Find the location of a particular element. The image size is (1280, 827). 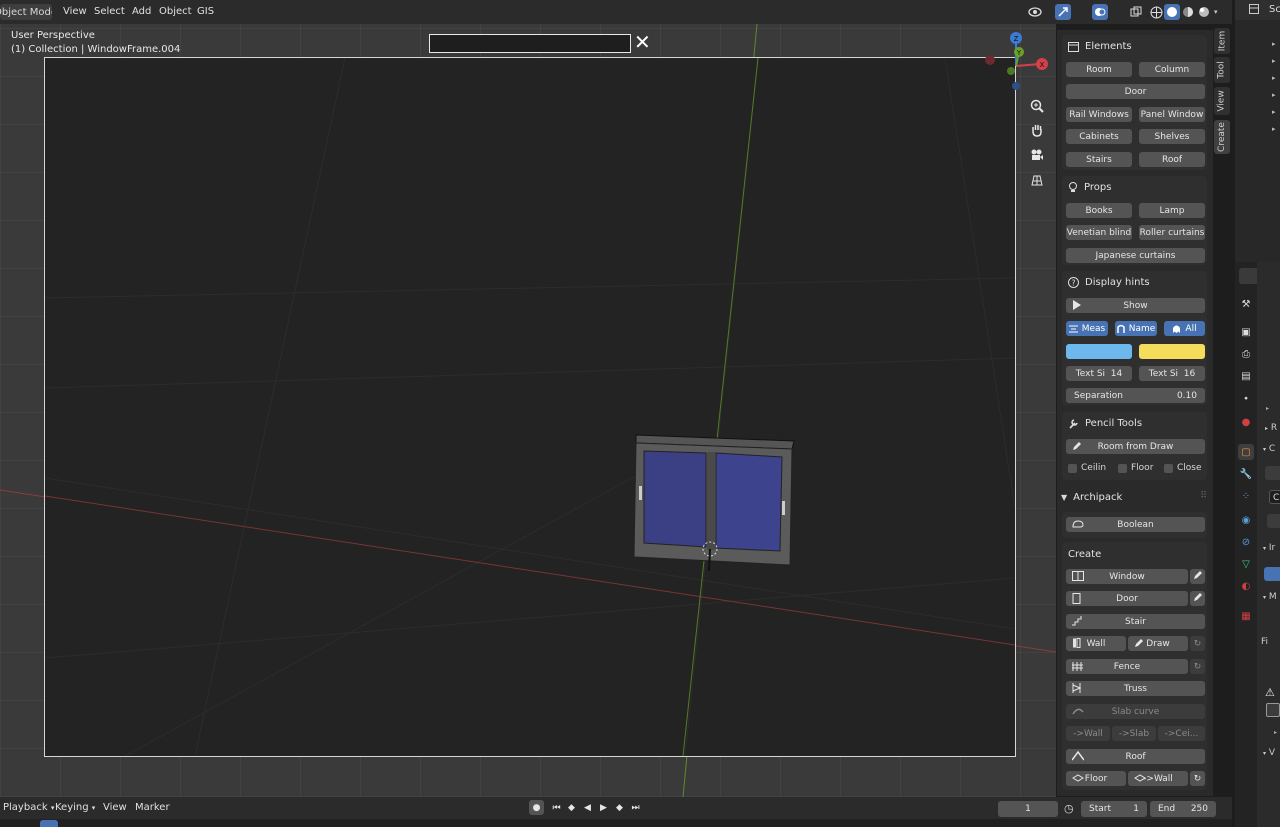

orthographic-grid-icon is located at coordinates (1037, 180).